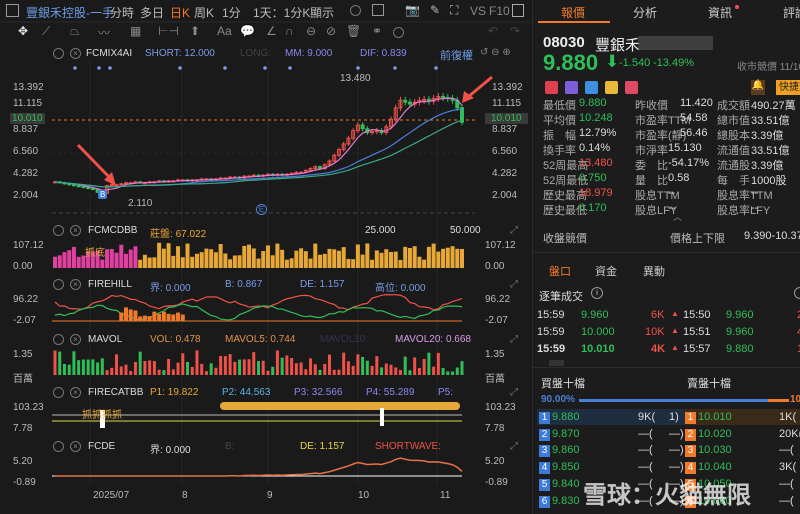 This screenshot has height=514, width=800. What do you see at coordinates (571, 87) in the screenshot?
I see `connect-icon` at bounding box center [571, 87].